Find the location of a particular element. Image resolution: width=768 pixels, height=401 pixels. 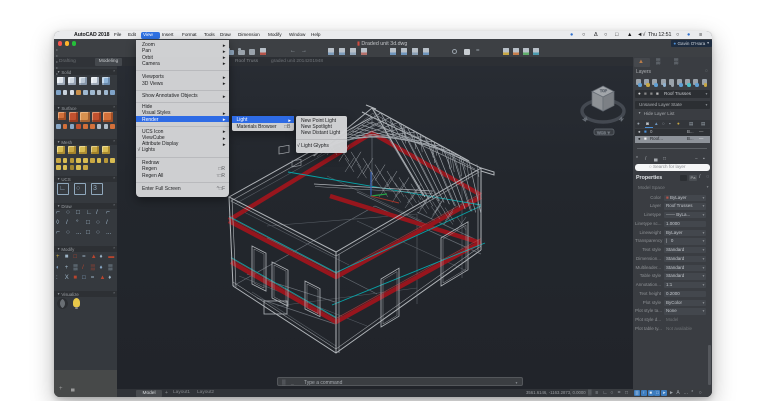

svg-text: WCS ▼ is located at coordinates (604, 133).